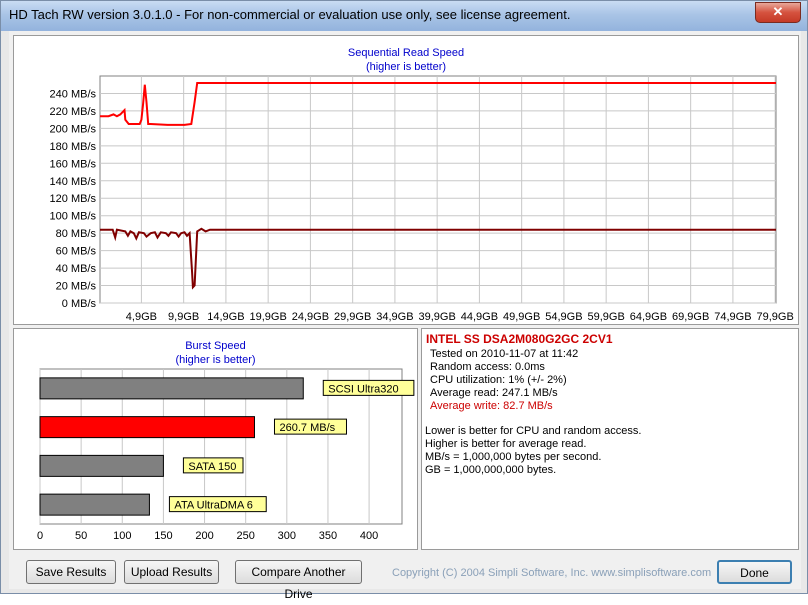 This screenshot has height=605, width=808. Describe the element at coordinates (73, 199) in the screenshot. I see `y-tick-label: 120 MB/s` at that location.